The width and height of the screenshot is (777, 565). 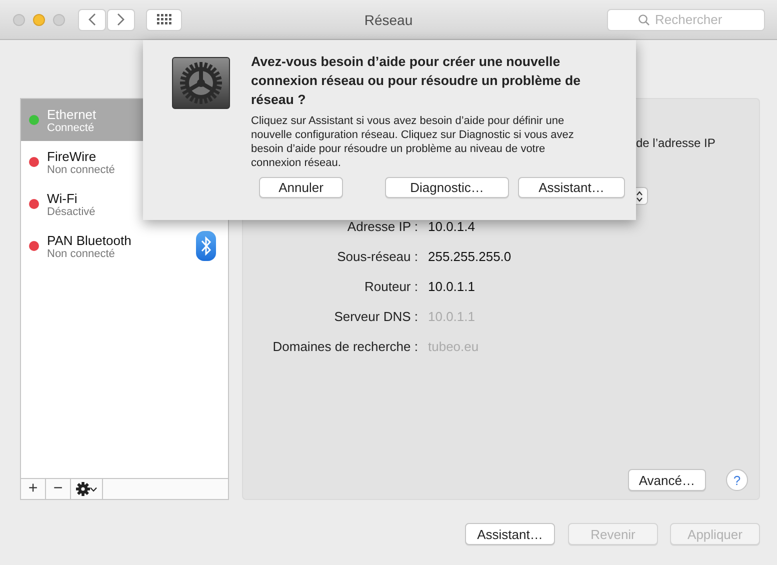 I want to click on network-name: FireWire, so click(x=72, y=156).